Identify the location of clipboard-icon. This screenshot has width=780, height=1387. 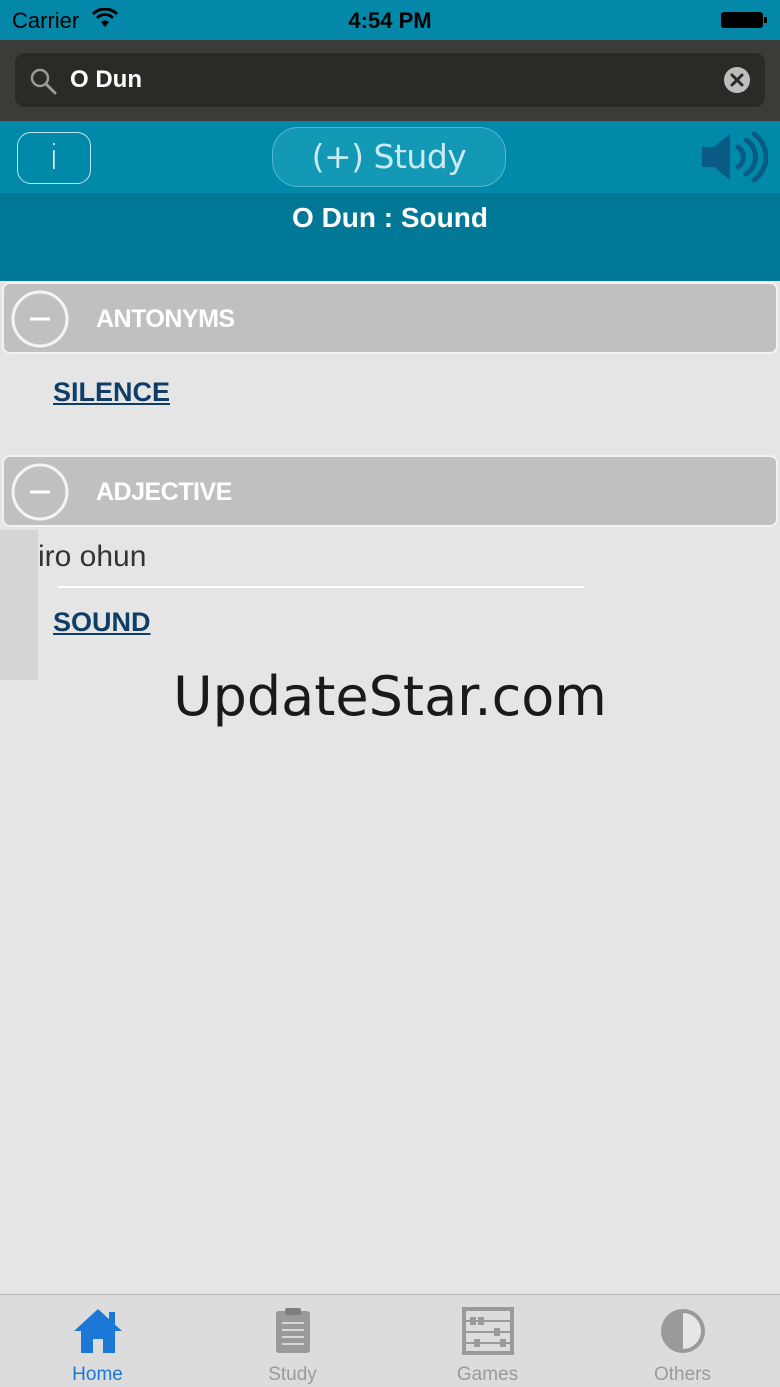
(293, 1330).